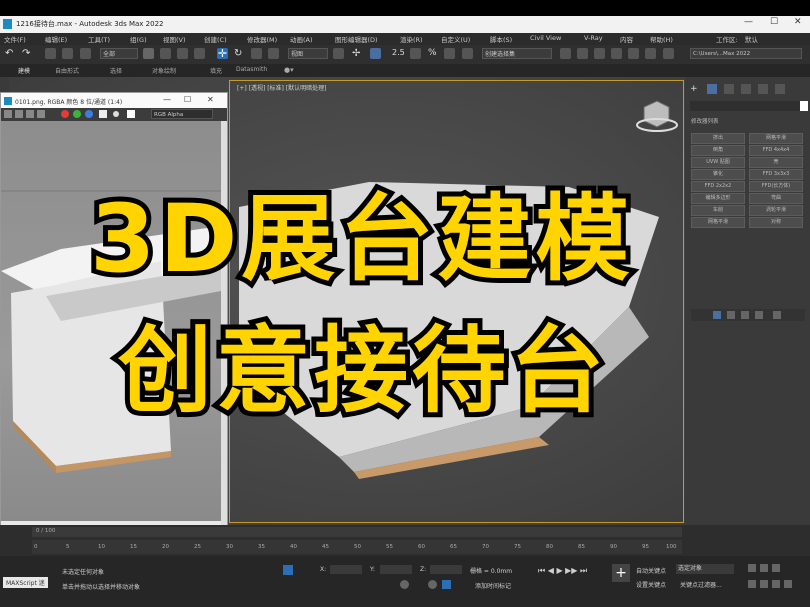  Describe the element at coordinates (776, 162) in the screenshot. I see `modifier-button: 壳` at that location.